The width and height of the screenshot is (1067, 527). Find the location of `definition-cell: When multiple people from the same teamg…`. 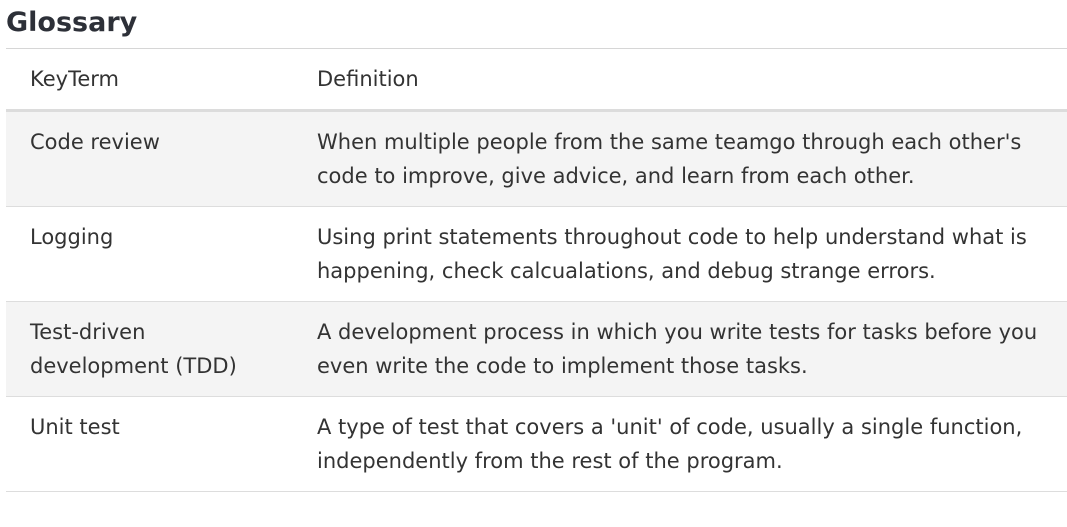

definition-cell: When multiple people from the same teamg… is located at coordinates (680, 158).